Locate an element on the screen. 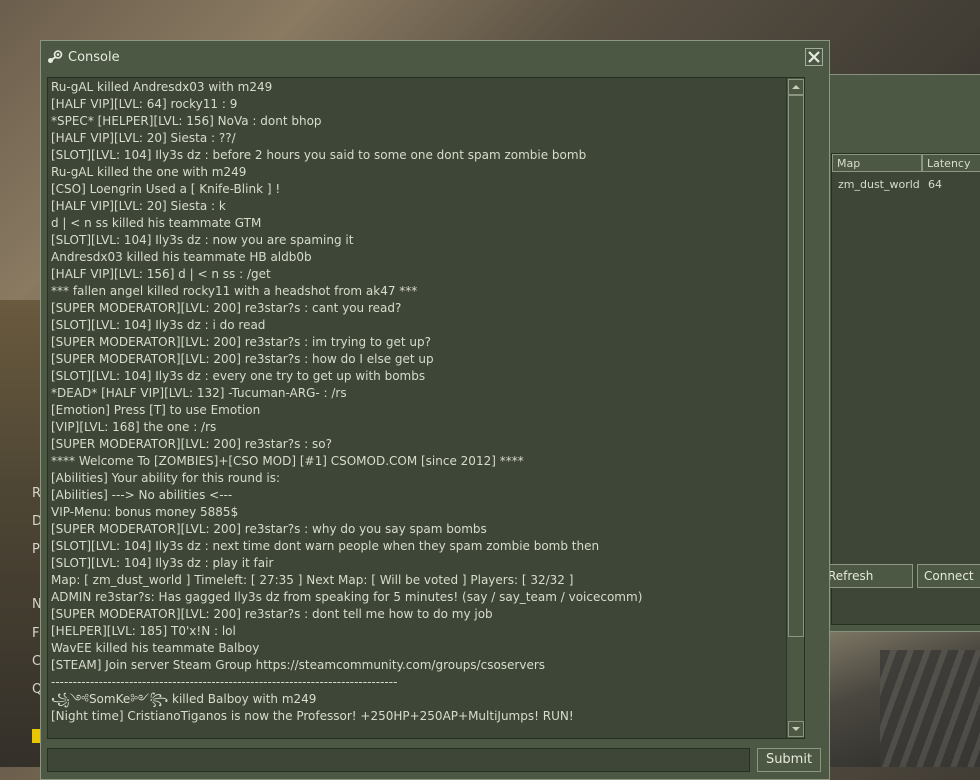 The width and height of the screenshot is (980, 780). console-line: Andresdx03 killed his teammate HB aldb0b is located at coordinates (181, 257).